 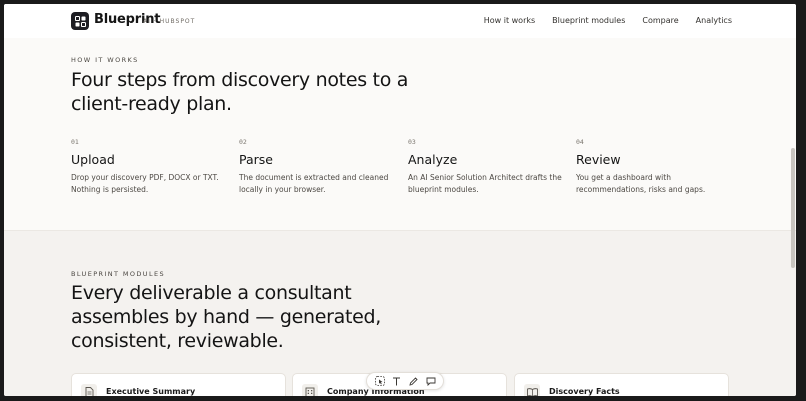 I want to click on page-scrollbar, so click(x=793, y=217).